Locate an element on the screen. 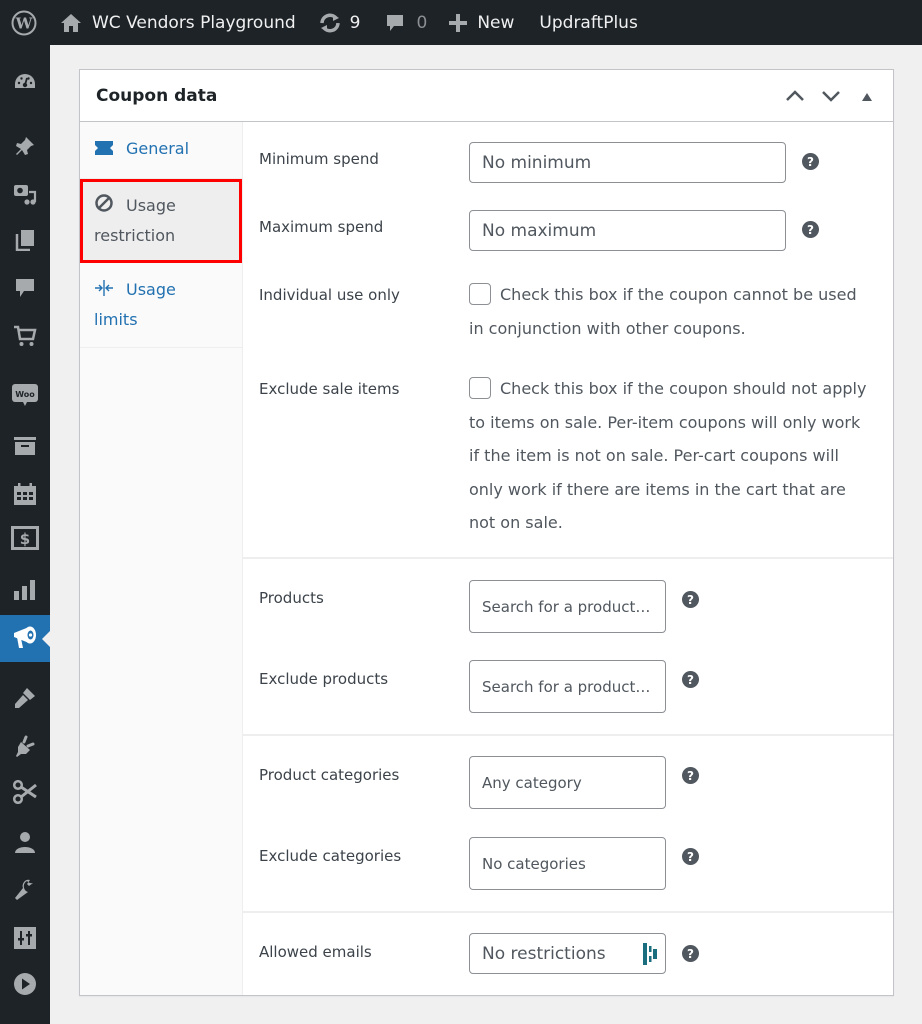  maximum-spend-placeholder: No maximum is located at coordinates (539, 230).